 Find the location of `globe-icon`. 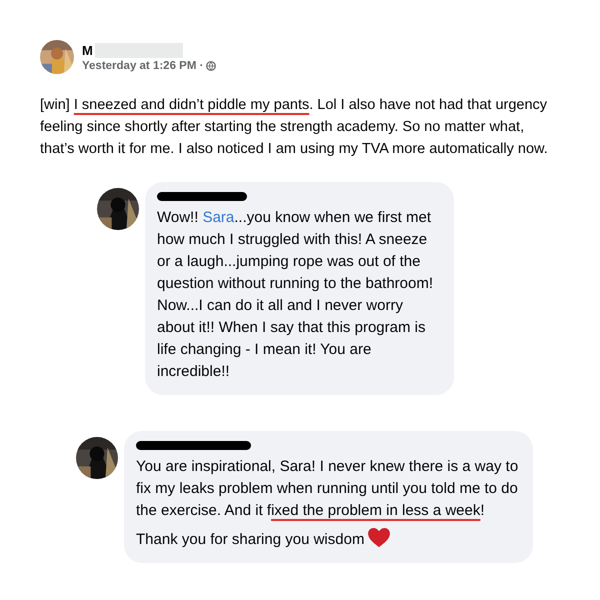

globe-icon is located at coordinates (211, 65).